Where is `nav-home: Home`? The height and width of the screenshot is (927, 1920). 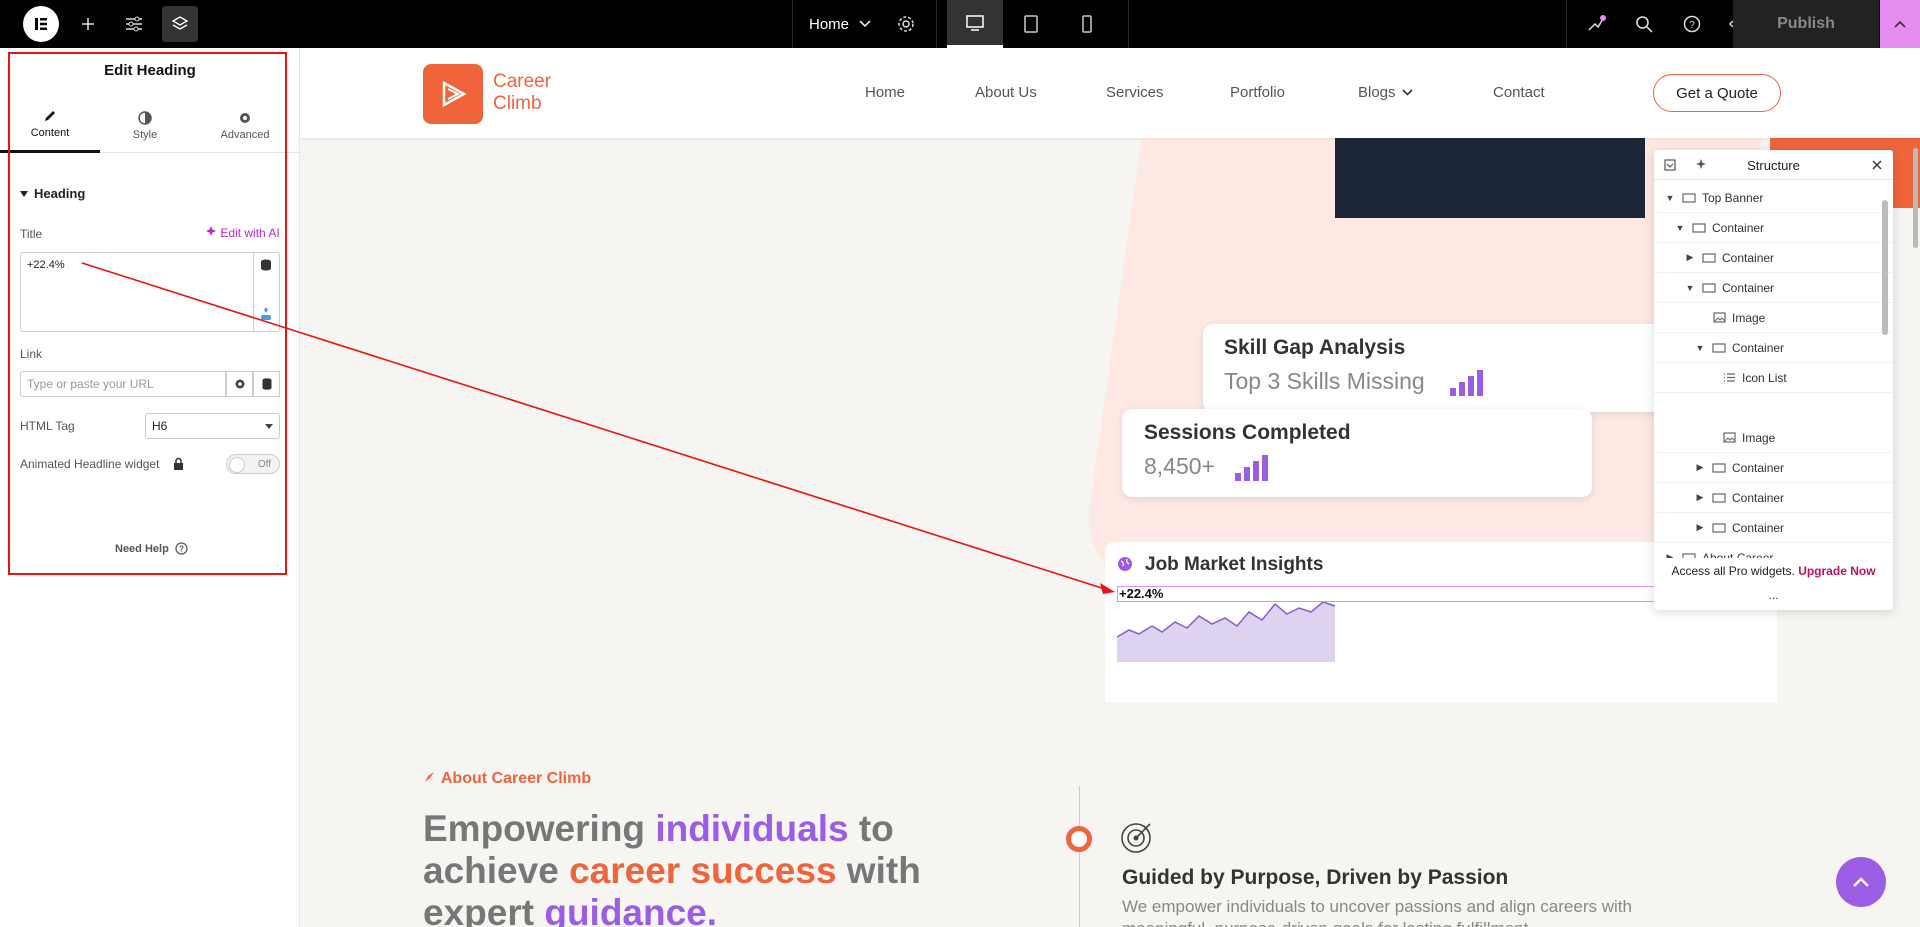 nav-home: Home is located at coordinates (885, 92).